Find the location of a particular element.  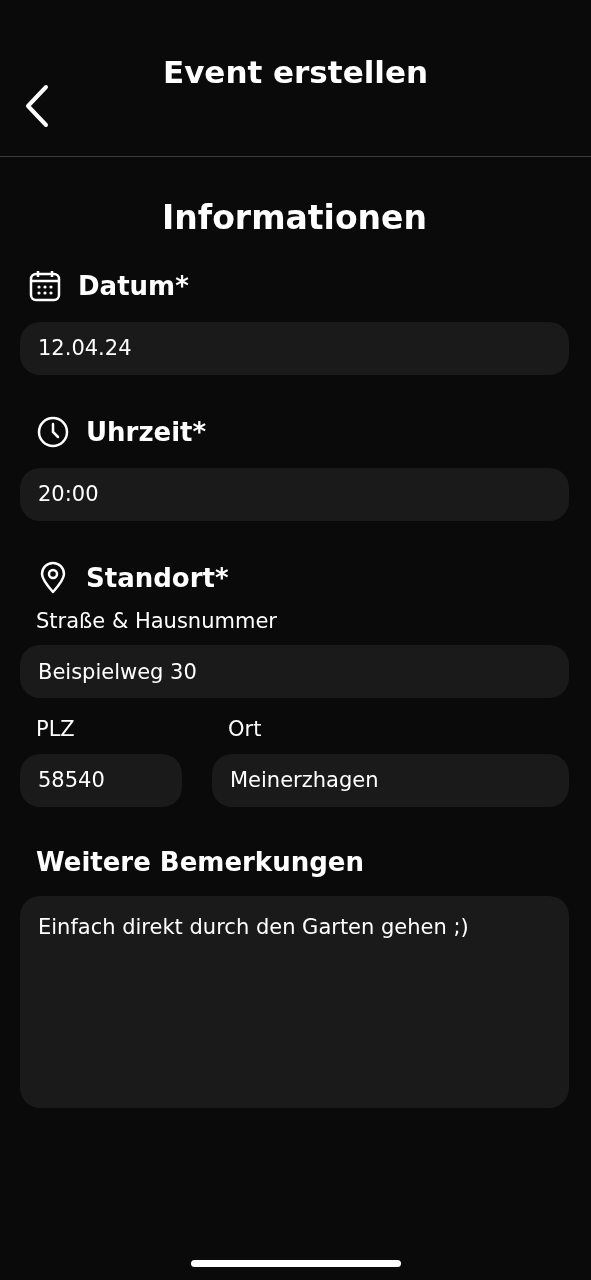

back-button is located at coordinates (37, 106).